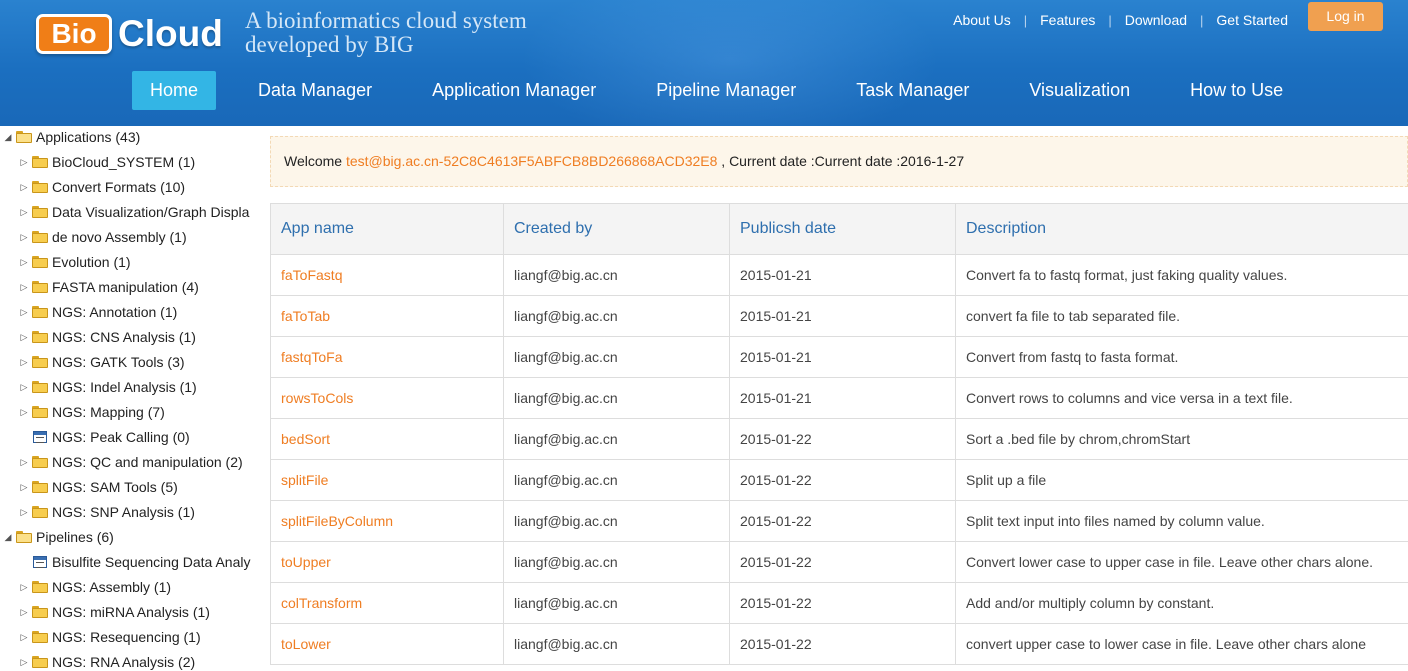 Image resolution: width=1408 pixels, height=671 pixels. What do you see at coordinates (842, 603) in the screenshot?
I see `publish-date-cell: 2015-01-22` at bounding box center [842, 603].